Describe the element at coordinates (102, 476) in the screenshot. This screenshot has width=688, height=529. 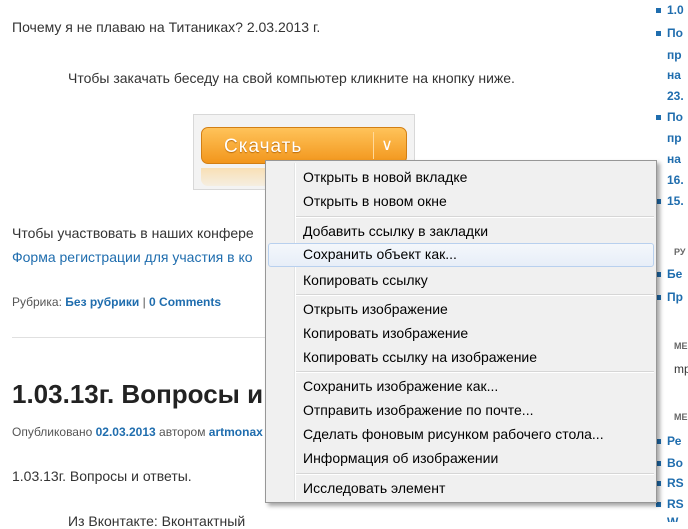
I see `post-body-line: 1.03.13г. Вопросы и ответы.` at that location.